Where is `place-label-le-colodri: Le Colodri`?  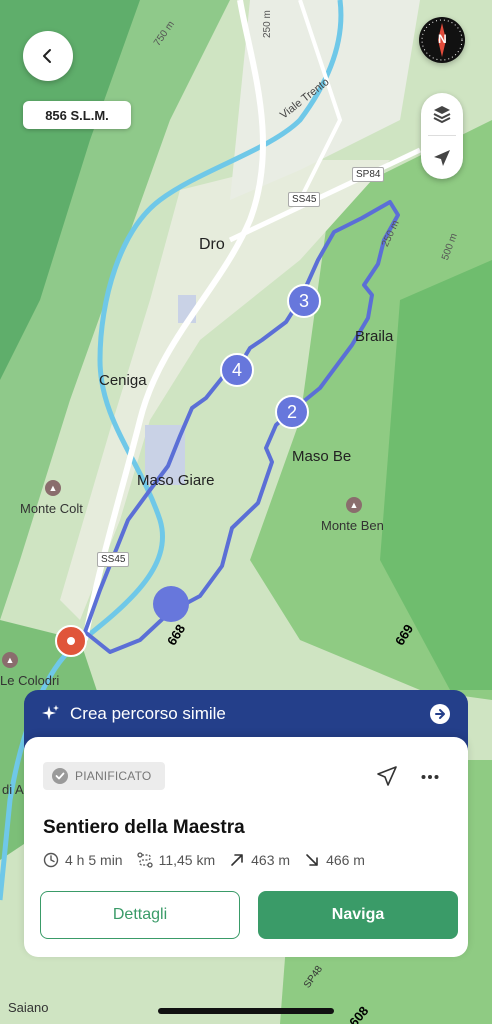
place-label-le-colodri: Le Colodri is located at coordinates (30, 680).